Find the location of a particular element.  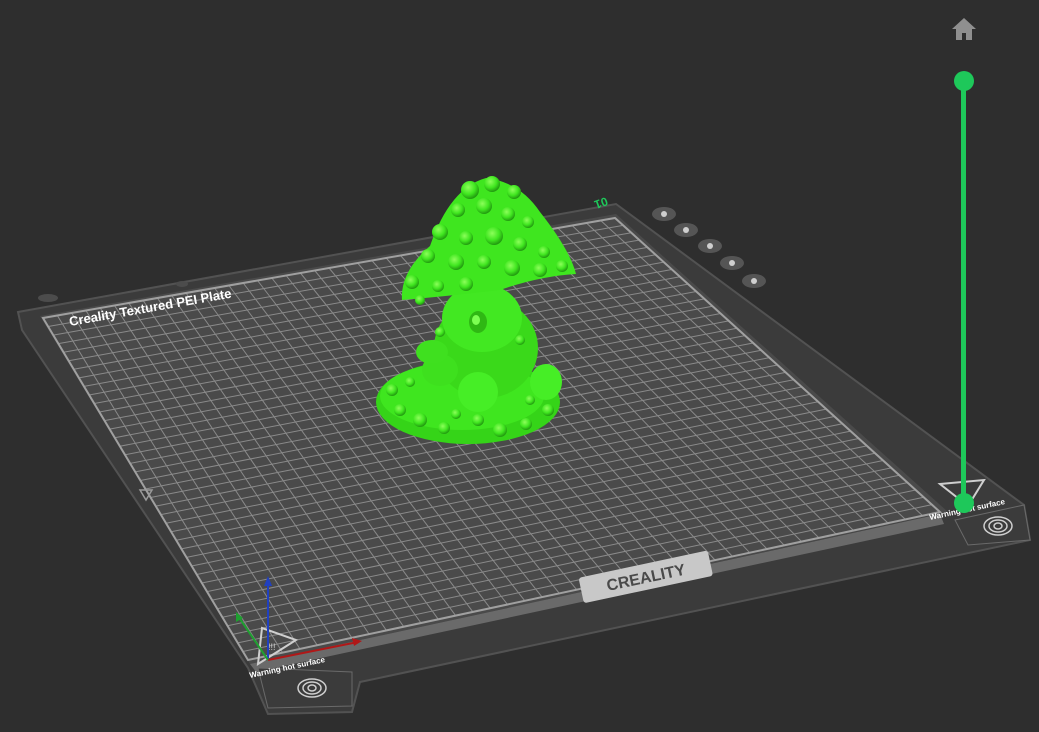

layer-slider-bottom-handle is located at coordinates (964, 503).